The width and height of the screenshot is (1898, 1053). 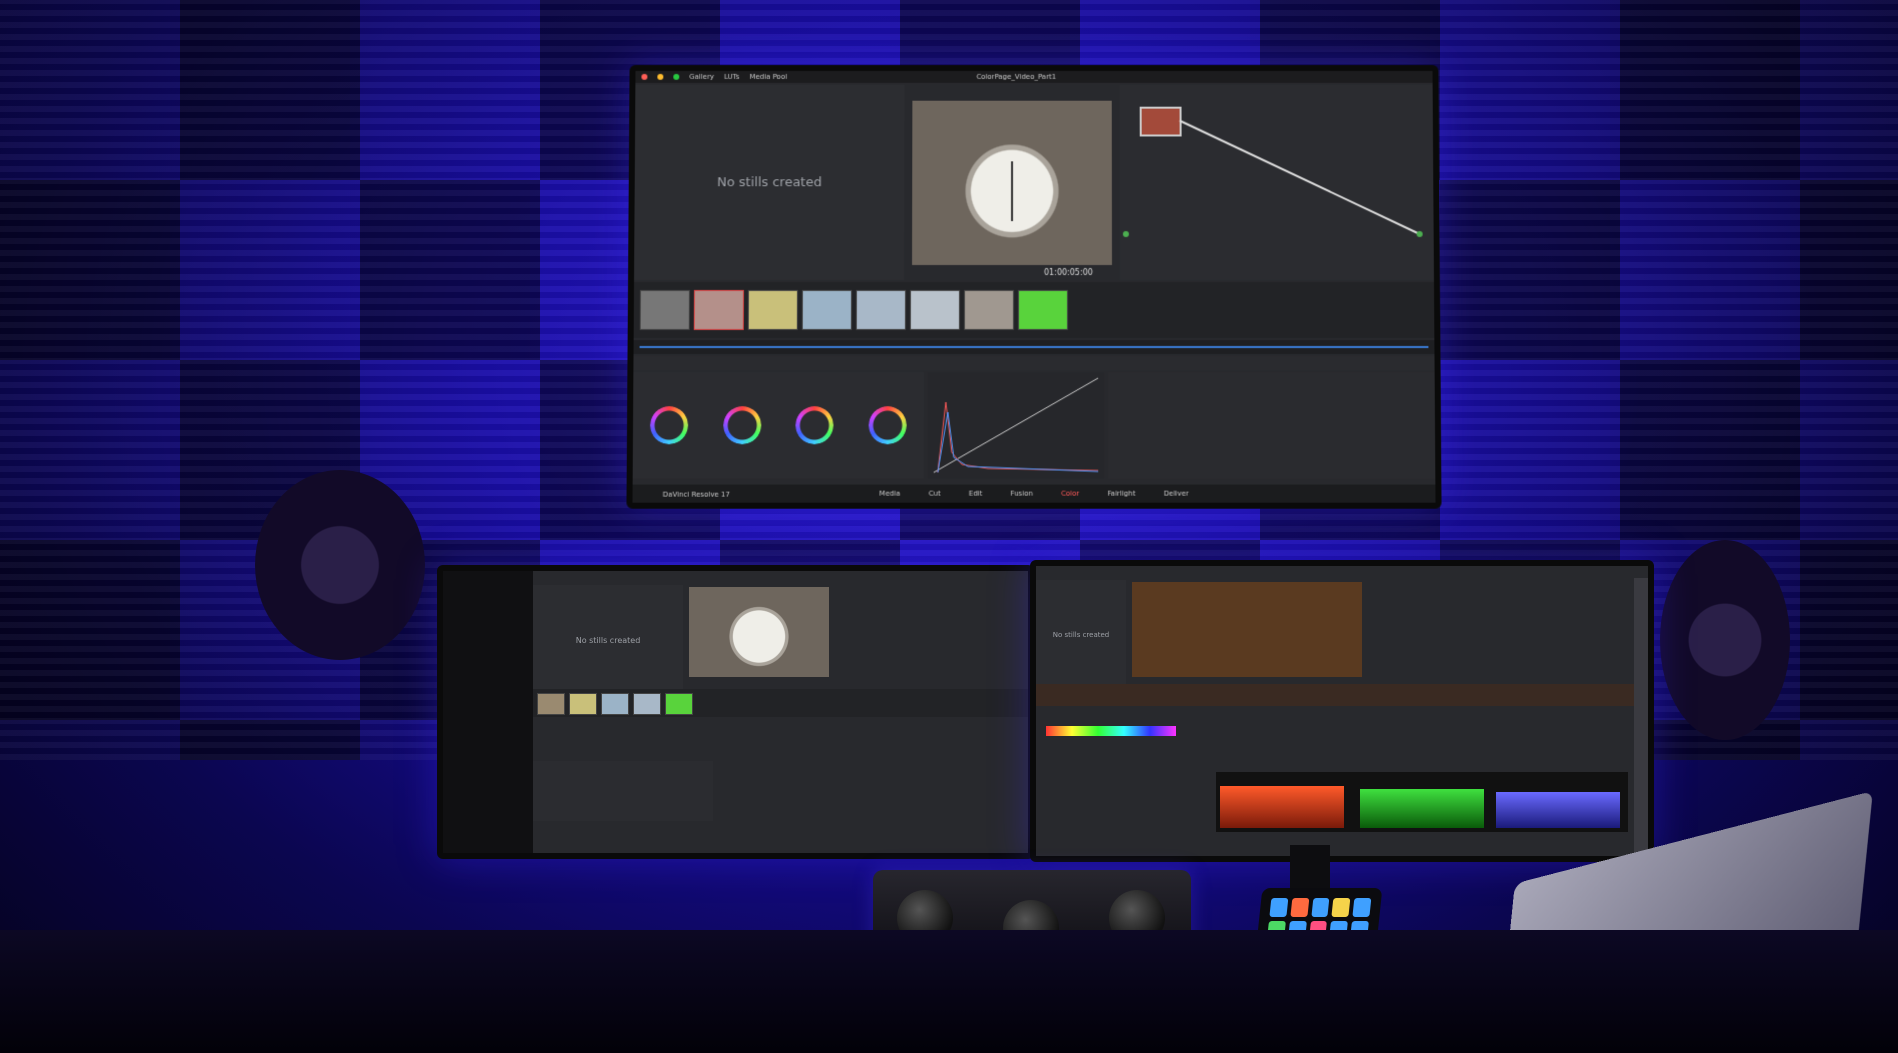 I want to click on curves-panel, so click(x=1016, y=425).